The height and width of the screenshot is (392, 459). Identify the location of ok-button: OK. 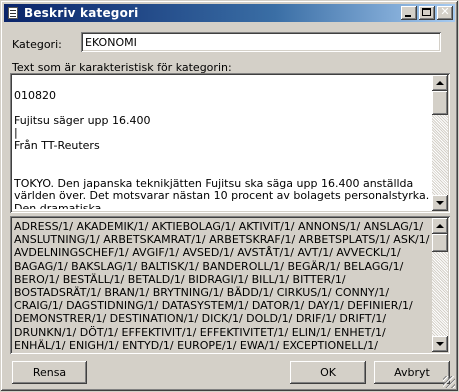
(328, 372).